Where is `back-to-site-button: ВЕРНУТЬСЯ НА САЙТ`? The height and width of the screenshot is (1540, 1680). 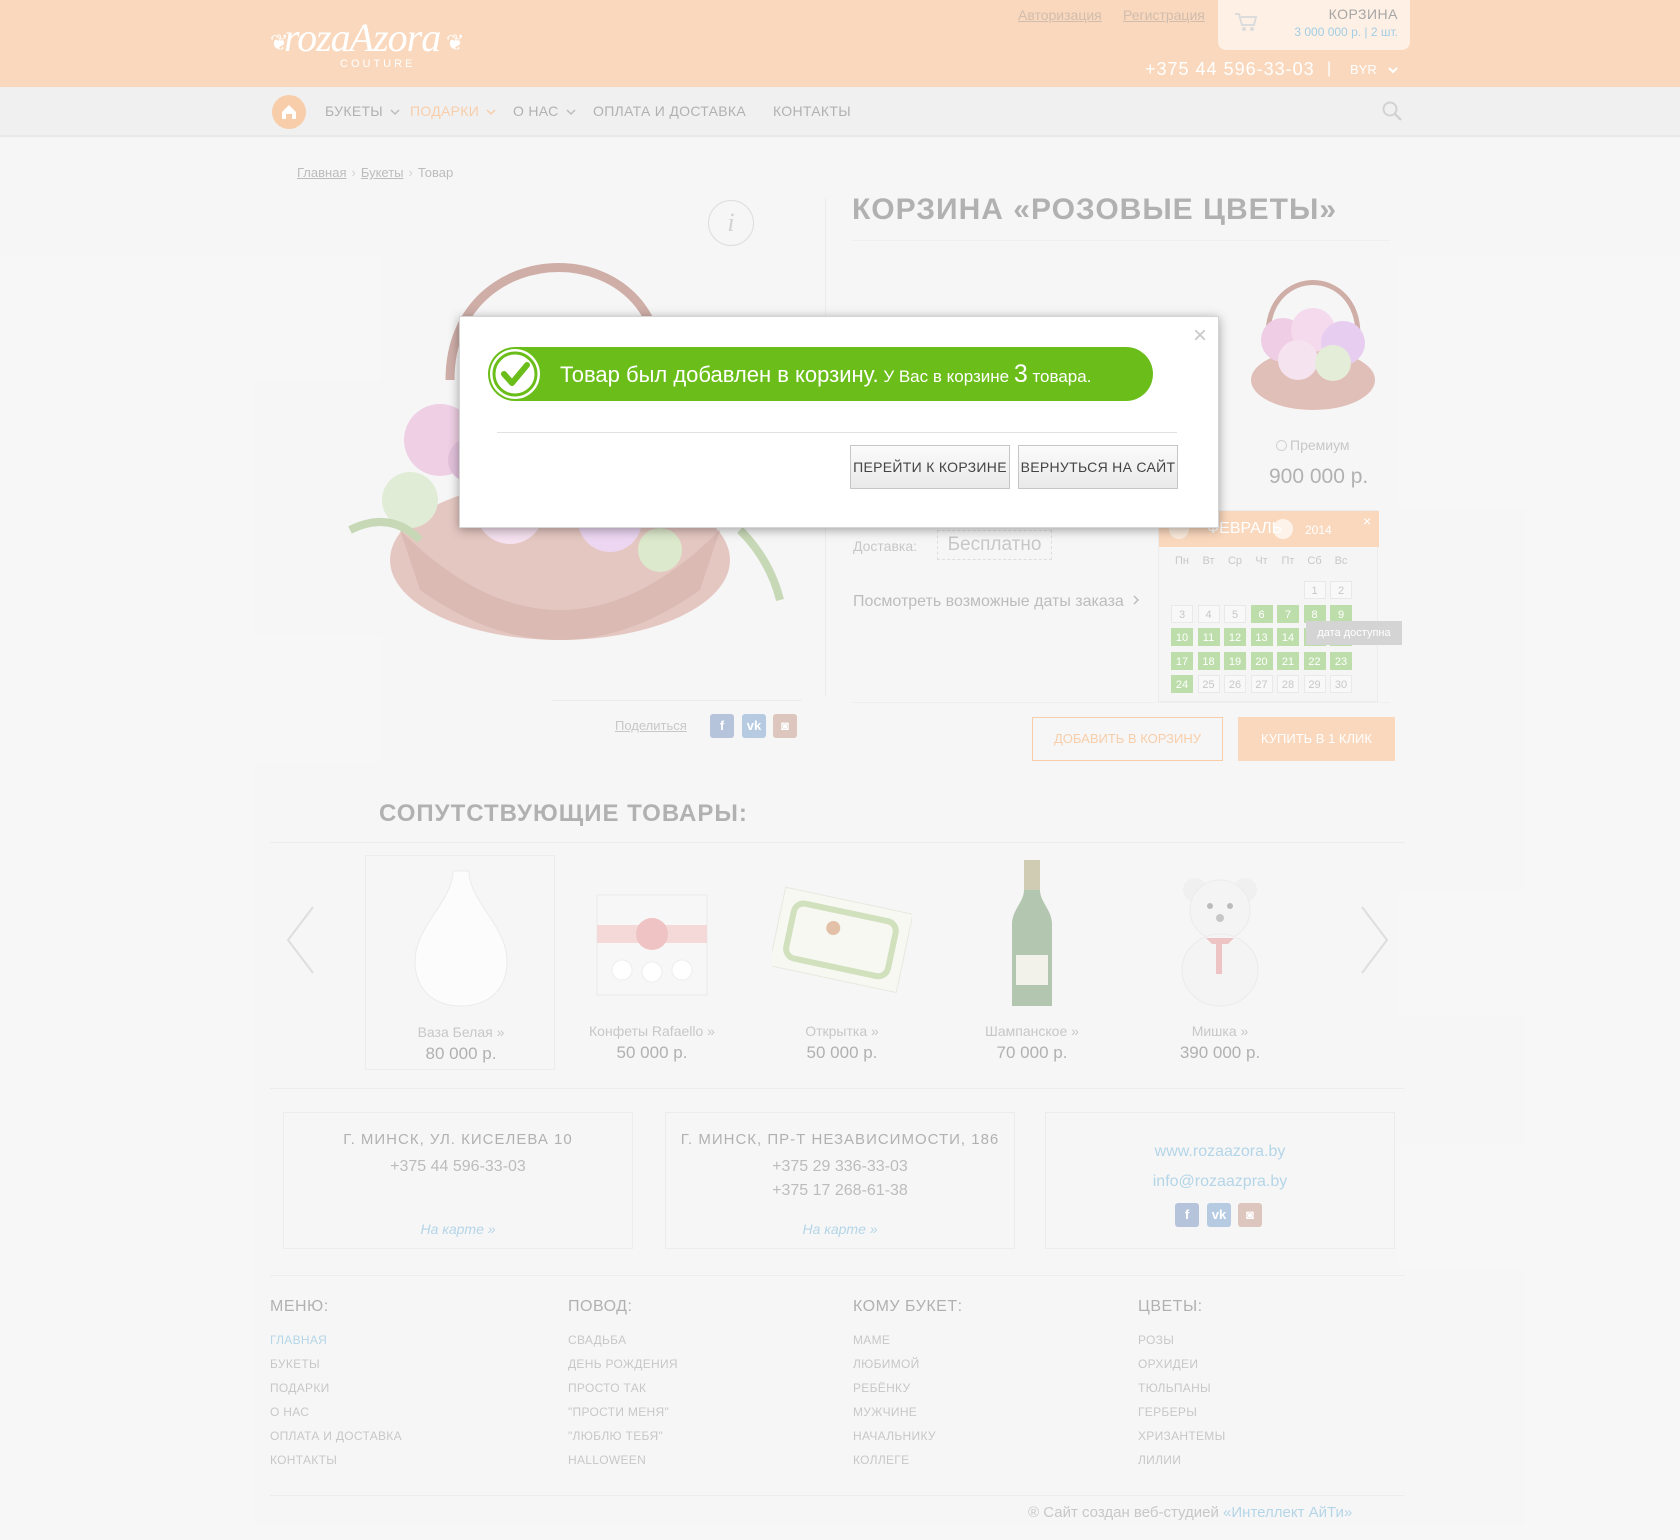 back-to-site-button: ВЕРНУТЬСЯ НА САЙТ is located at coordinates (1098, 467).